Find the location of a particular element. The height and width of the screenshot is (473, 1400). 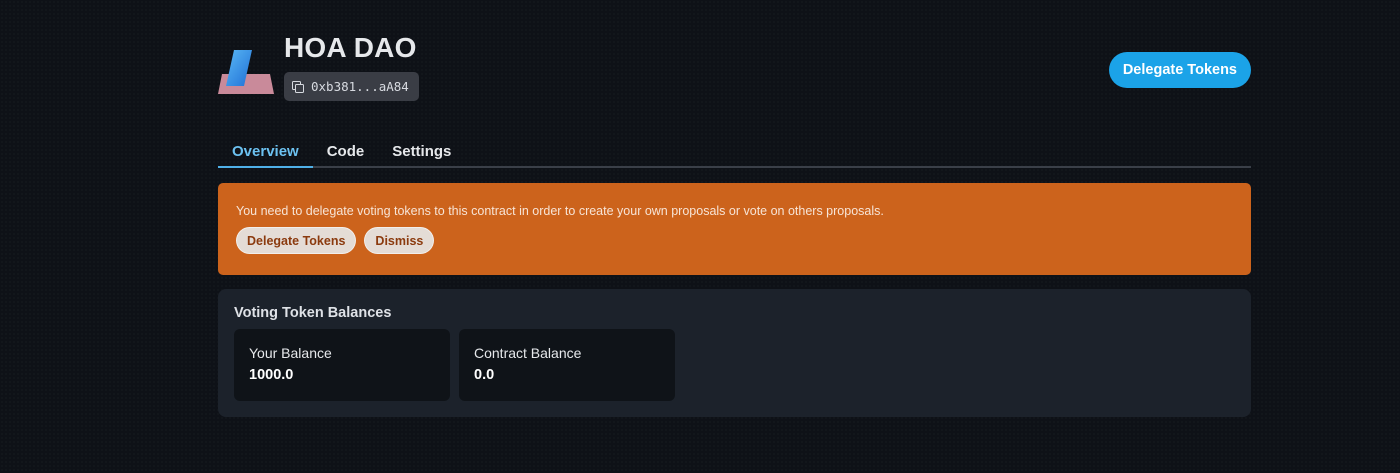

tab-settings: Settings is located at coordinates (421, 153).